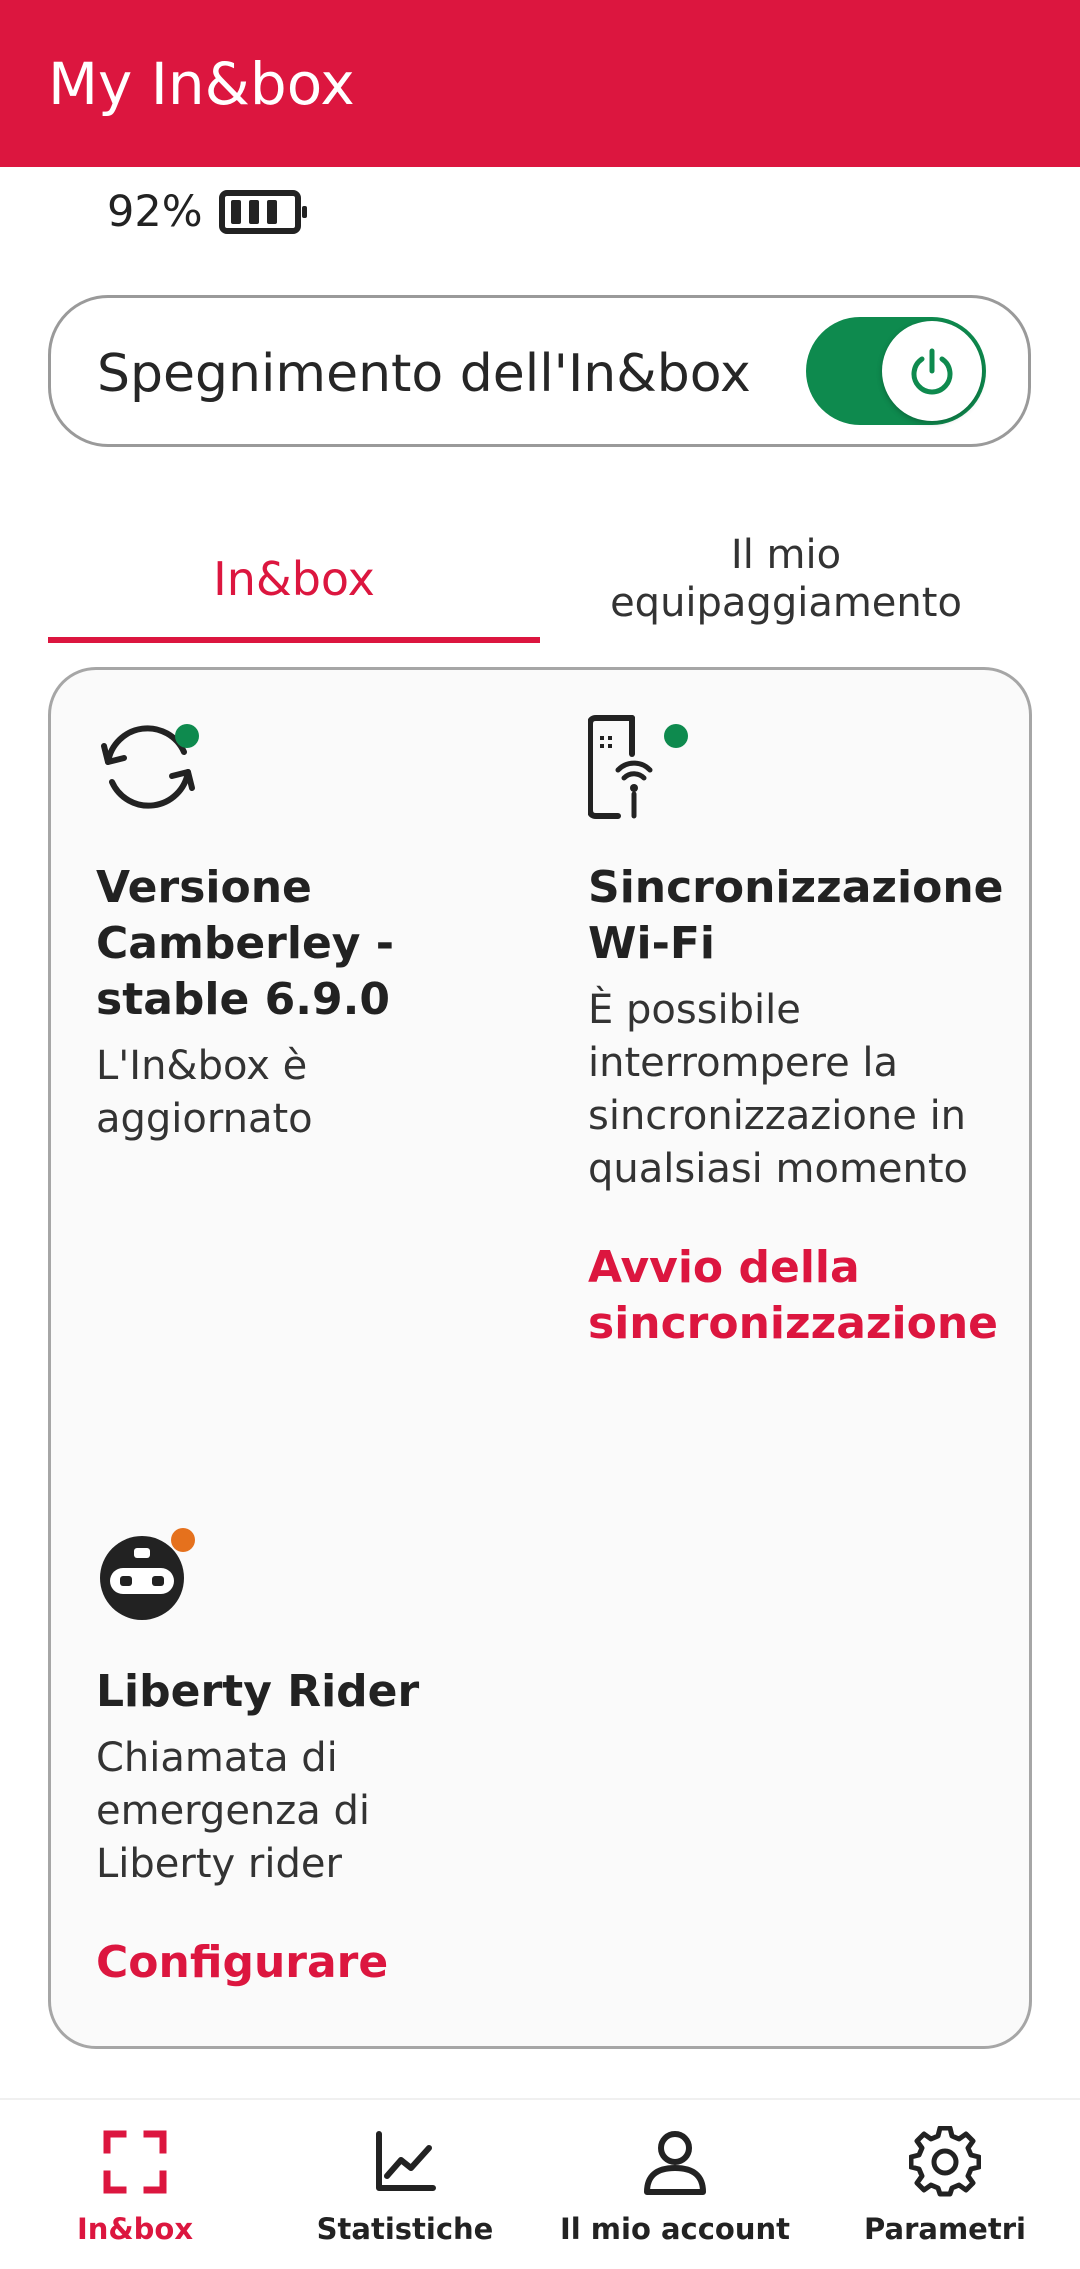  What do you see at coordinates (245, 943) in the screenshot?
I see `version-title: Versione Camberley - stable 6.9.0` at bounding box center [245, 943].